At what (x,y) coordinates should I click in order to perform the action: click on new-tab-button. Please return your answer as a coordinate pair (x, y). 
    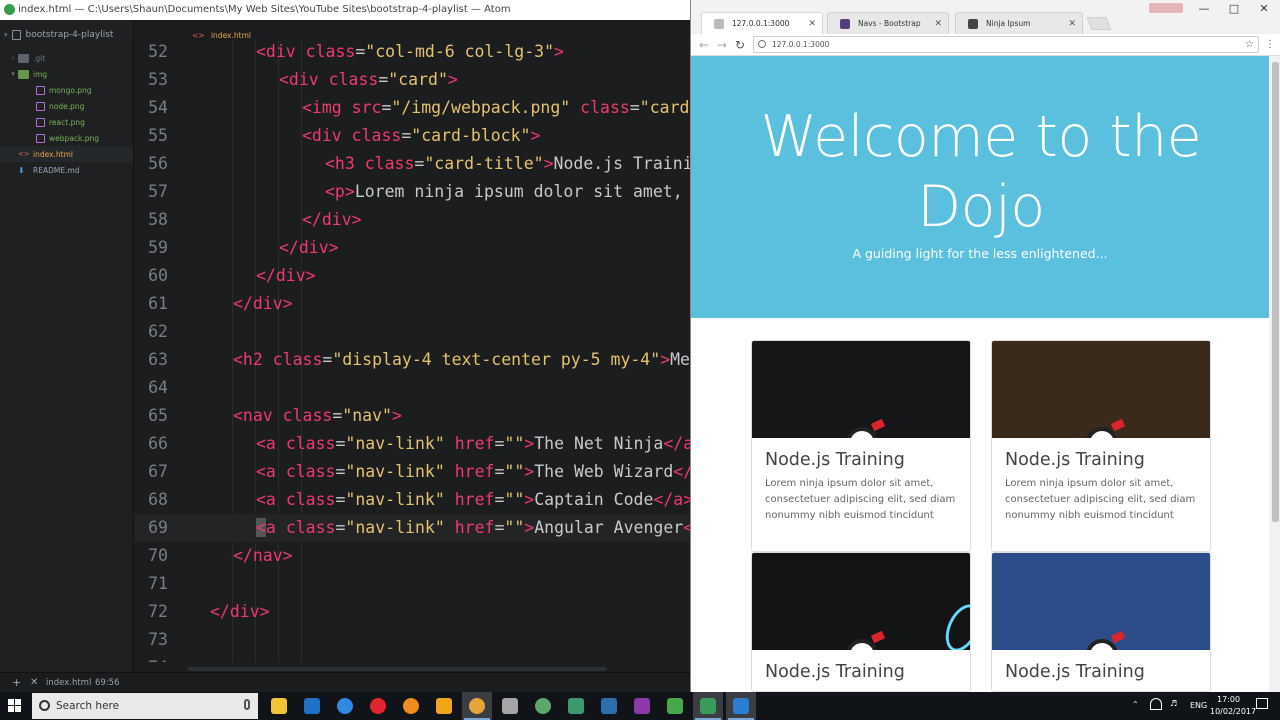
    Looking at the image, I should click on (1099, 23).